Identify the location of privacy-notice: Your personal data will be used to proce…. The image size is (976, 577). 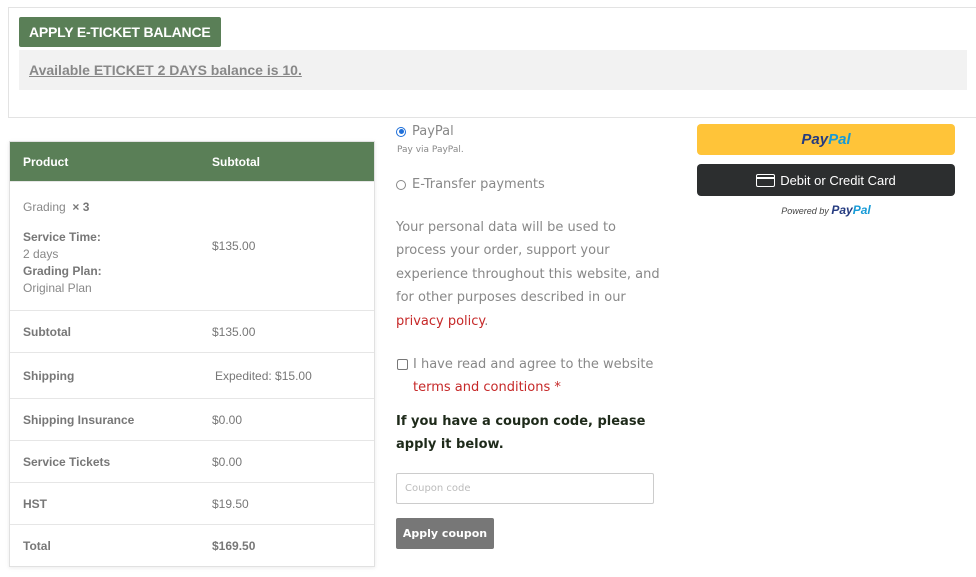
(528, 274).